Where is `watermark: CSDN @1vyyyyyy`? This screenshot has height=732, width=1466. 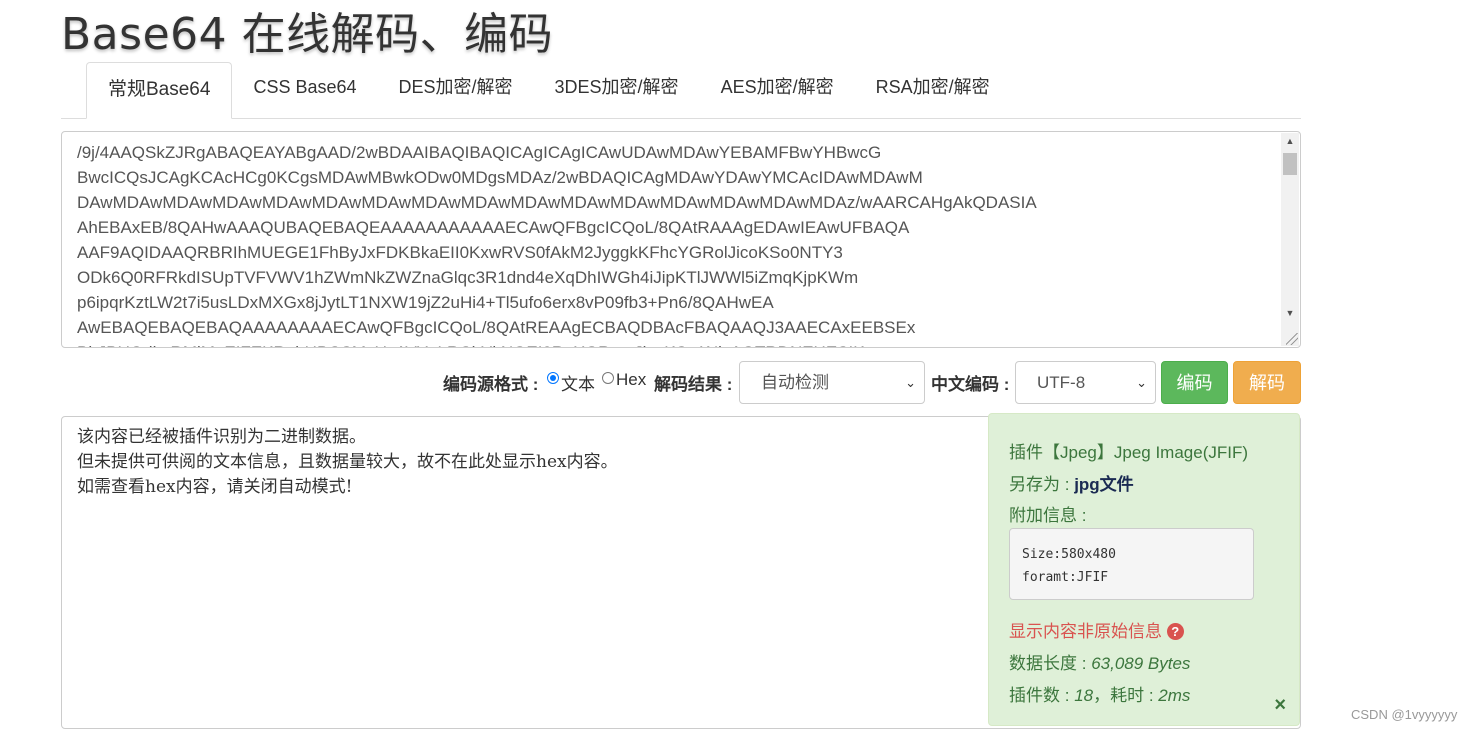
watermark: CSDN @1vyyyyyy is located at coordinates (1404, 714).